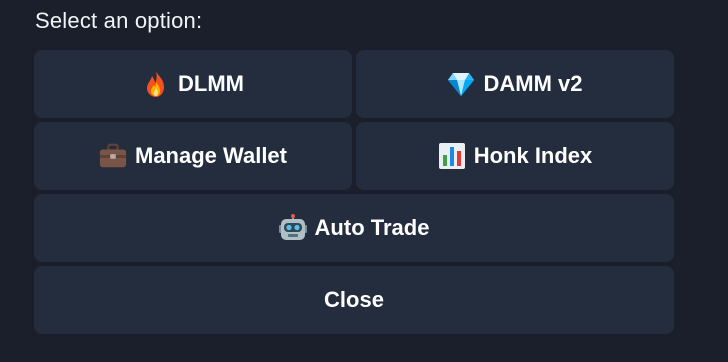 The image size is (728, 362). I want to click on gem-icon, so click(461, 84).